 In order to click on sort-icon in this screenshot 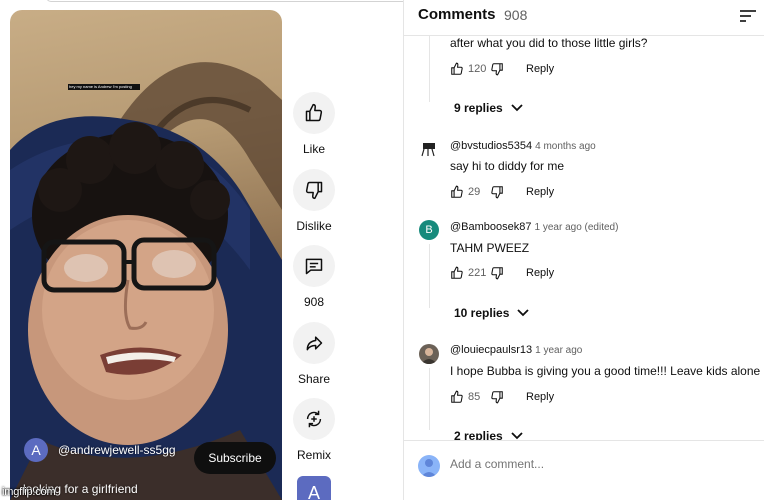, I will do `click(748, 16)`.